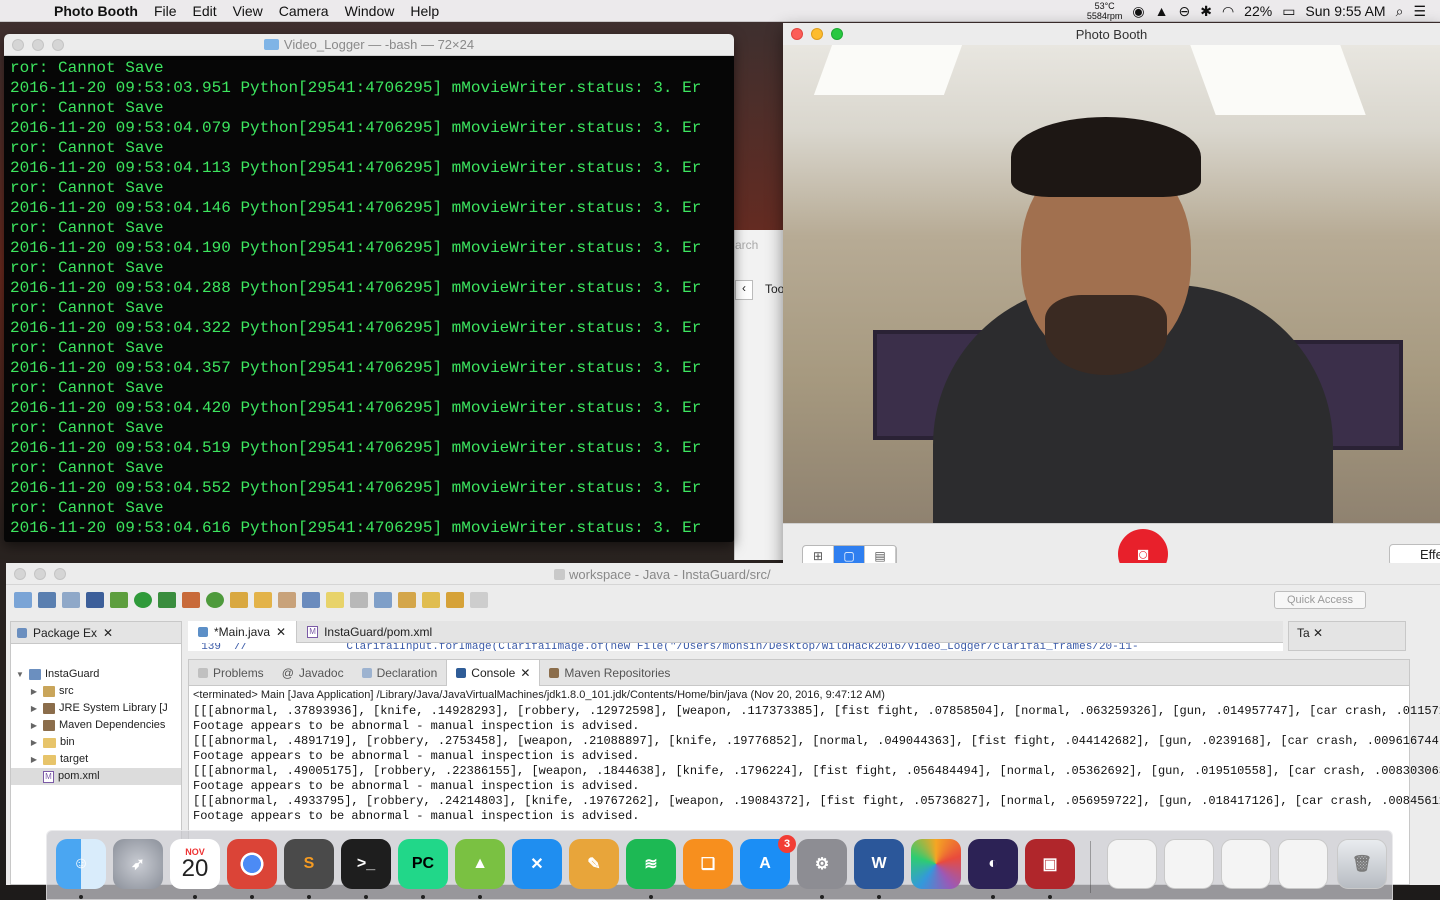 The height and width of the screenshot is (900, 1440). I want to click on eclipse-minimize-button, so click(40, 574).